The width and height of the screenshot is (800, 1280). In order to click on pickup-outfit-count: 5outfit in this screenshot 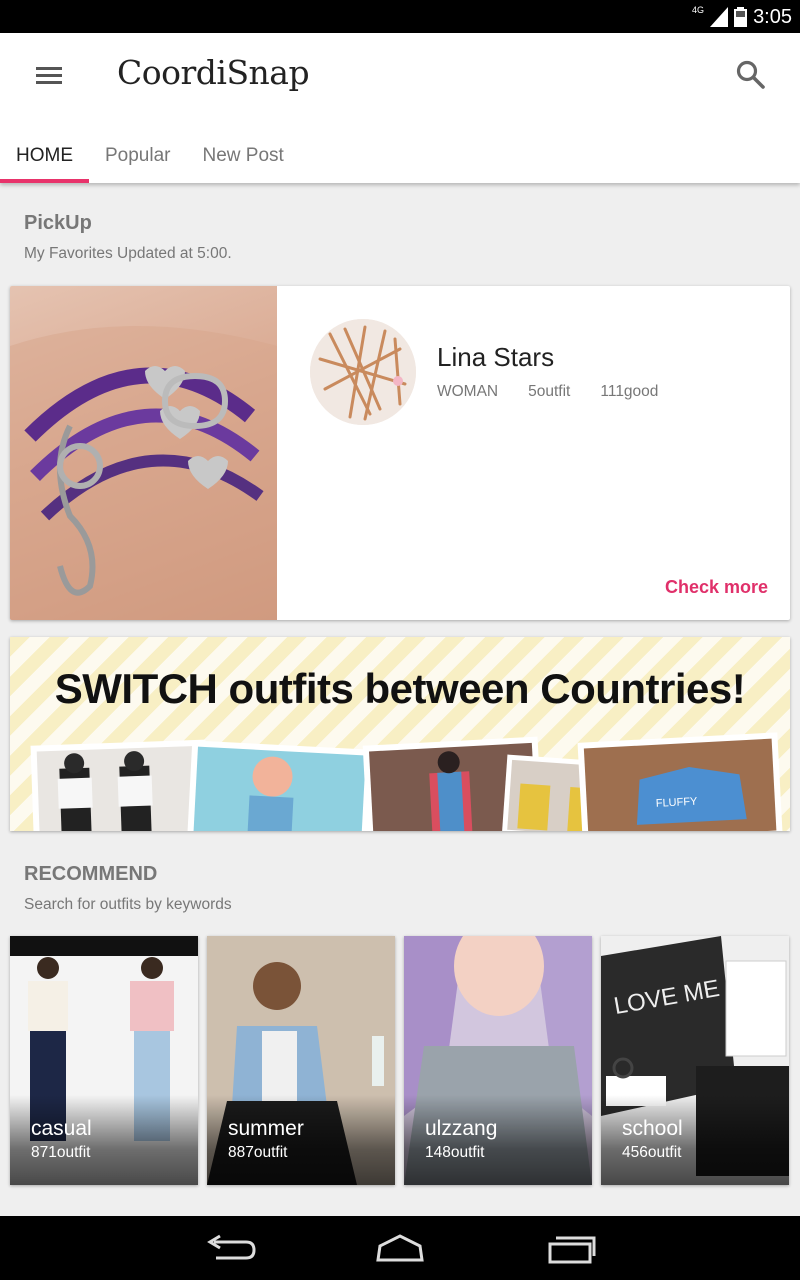, I will do `click(549, 391)`.